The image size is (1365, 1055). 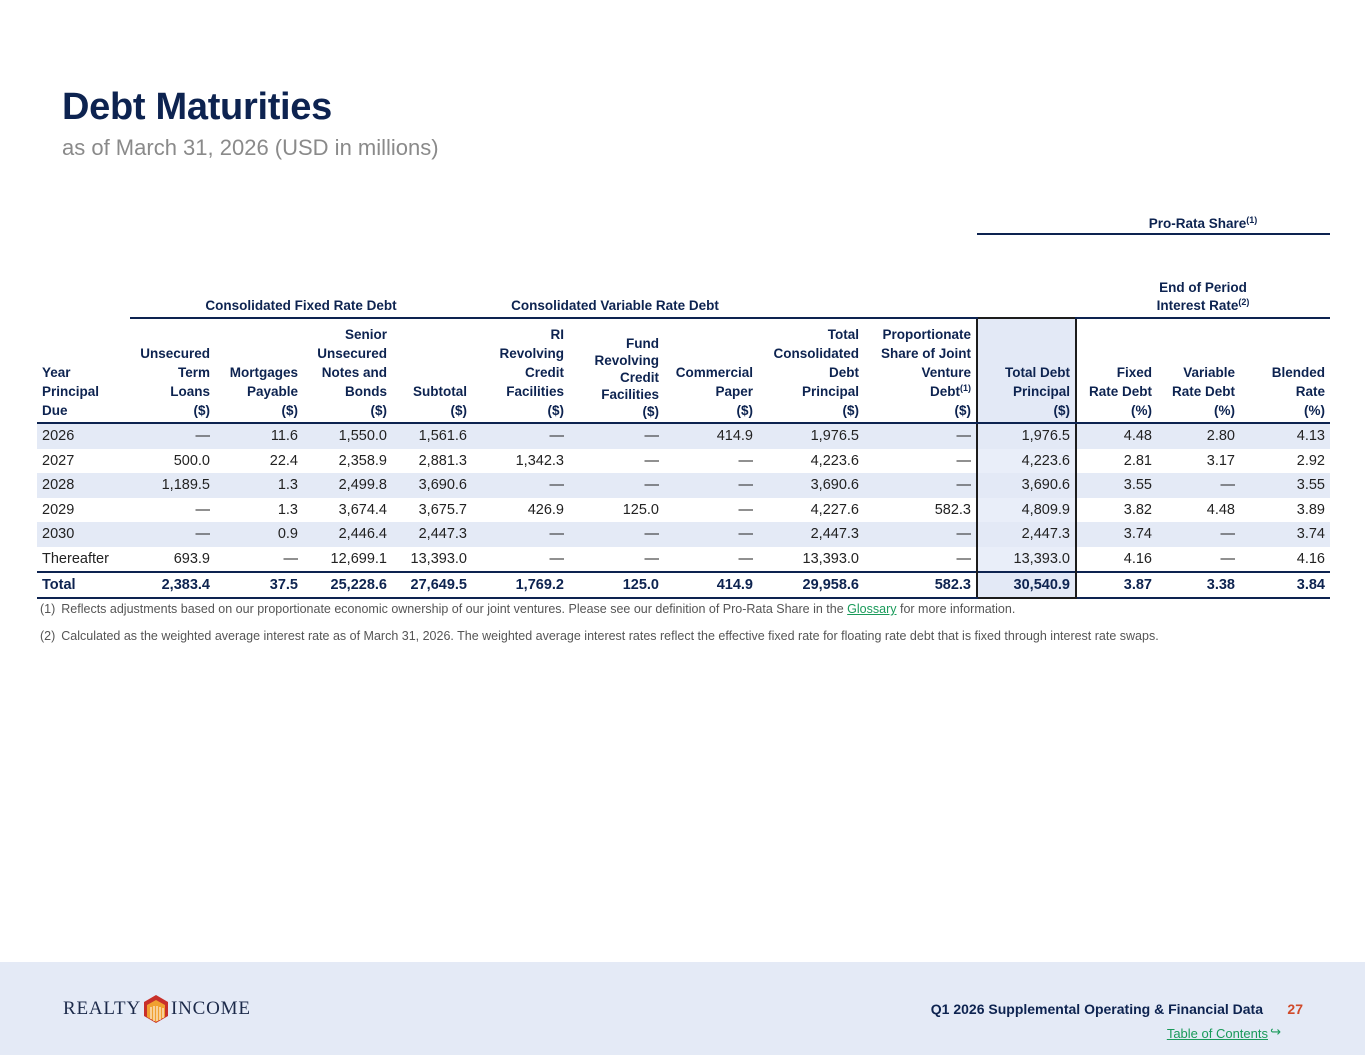 What do you see at coordinates (1198, 436) in the screenshot?
I see `table-cell: 2.80` at bounding box center [1198, 436].